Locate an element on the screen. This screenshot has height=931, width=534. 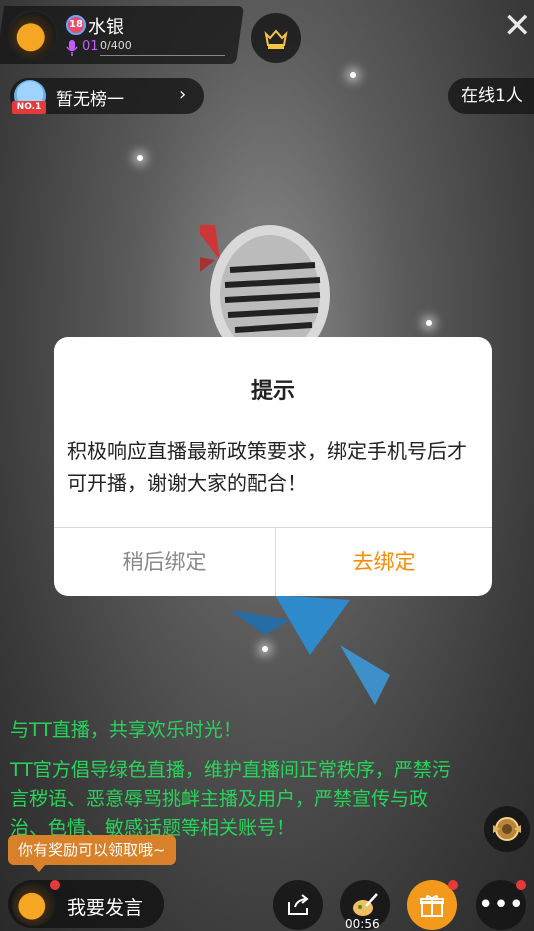
anchor-avatar is located at coordinates (33, 35).